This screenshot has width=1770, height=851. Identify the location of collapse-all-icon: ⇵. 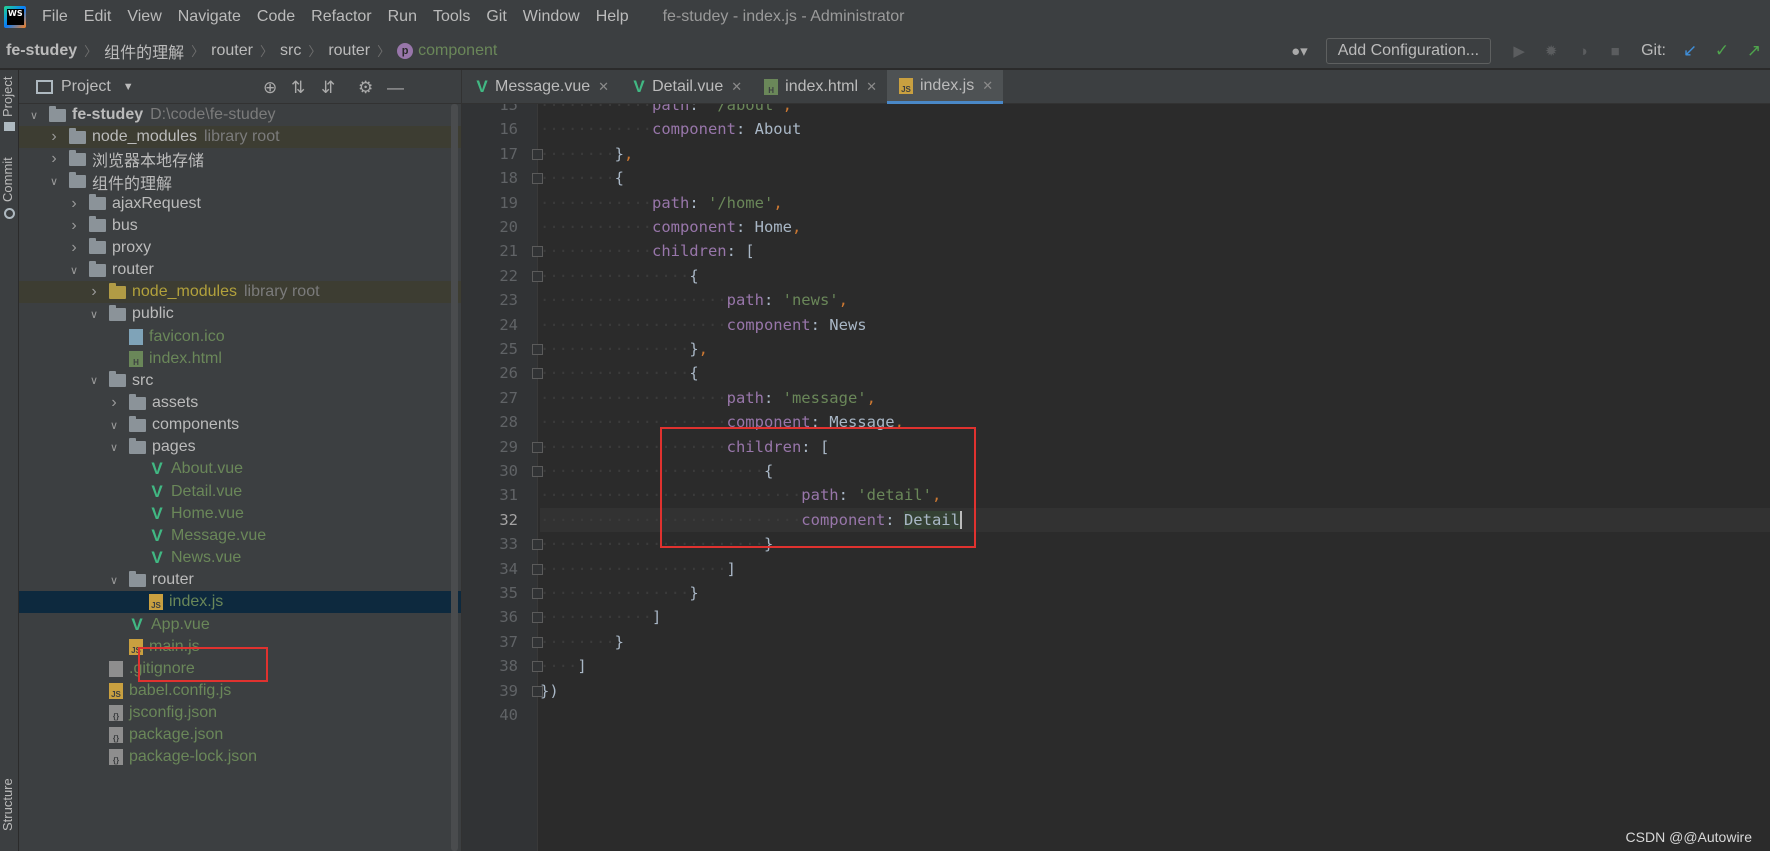
(328, 88).